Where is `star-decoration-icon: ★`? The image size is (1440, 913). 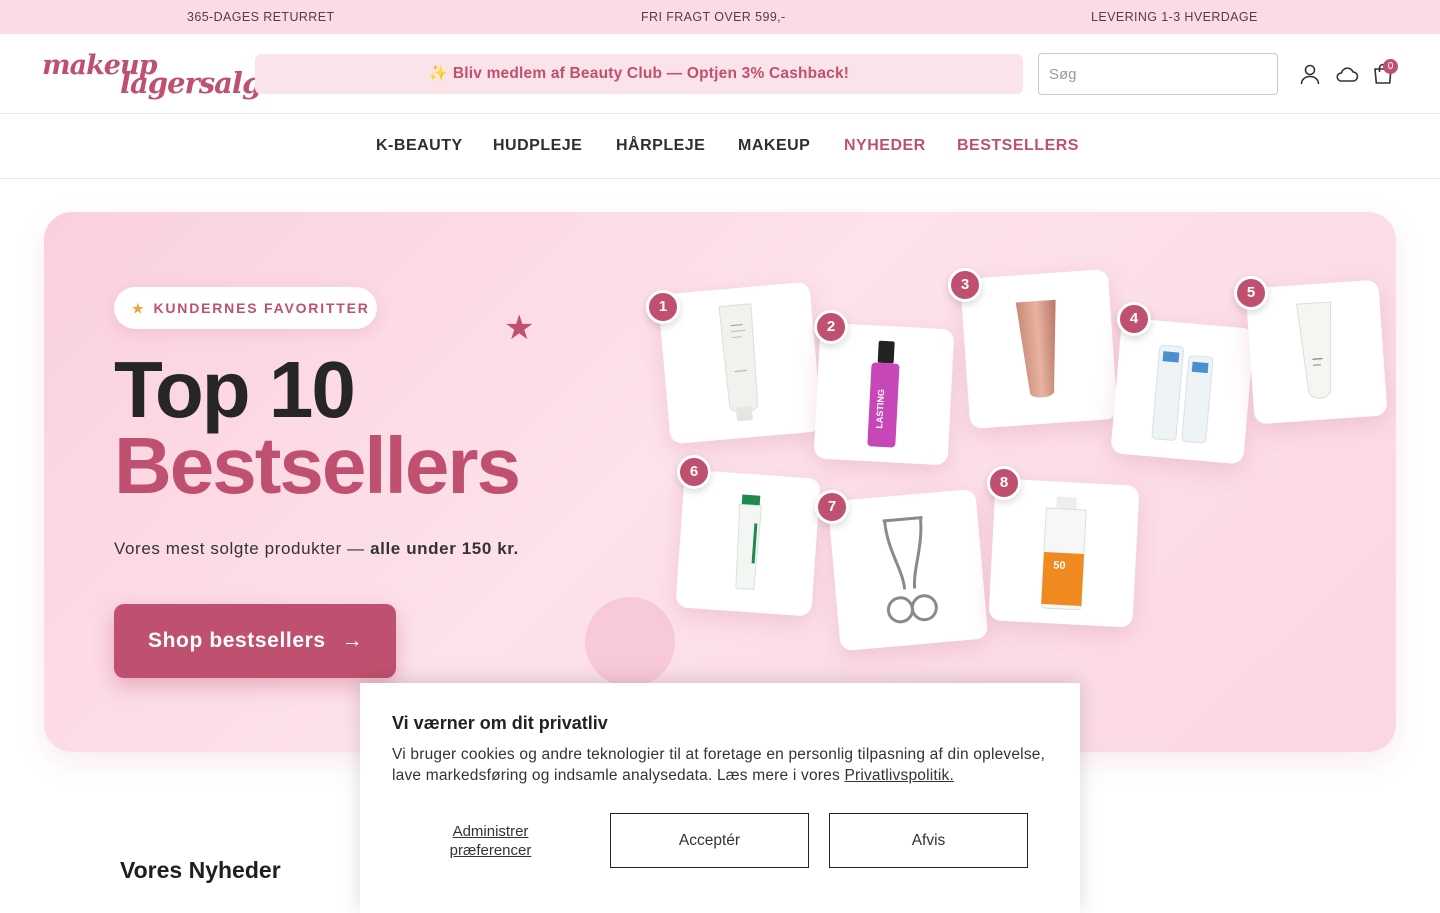
star-decoration-icon: ★ is located at coordinates (519, 328).